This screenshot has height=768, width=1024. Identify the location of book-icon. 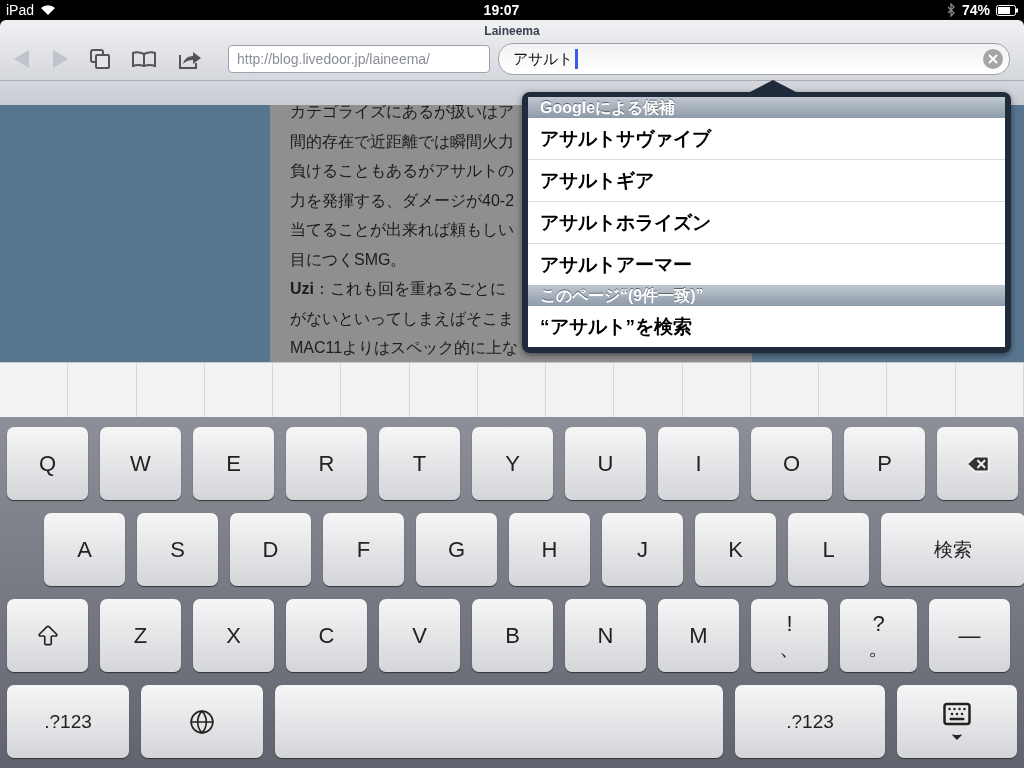
(144, 59).